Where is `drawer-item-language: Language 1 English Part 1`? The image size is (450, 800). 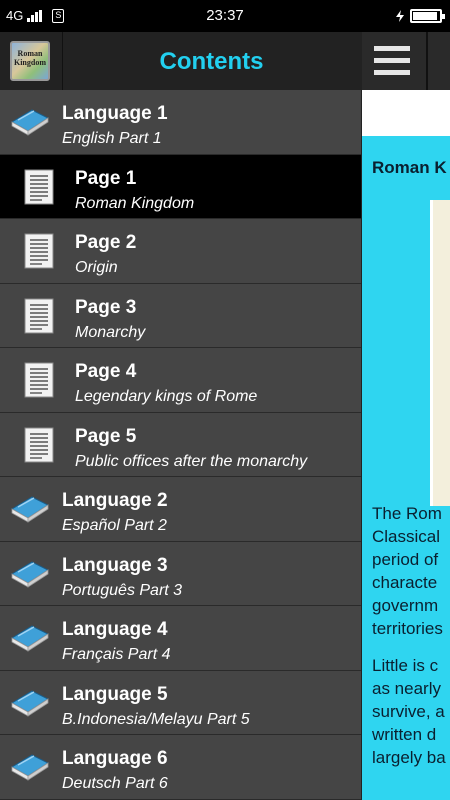
drawer-item-language: Language 1 English Part 1 is located at coordinates (180, 122).